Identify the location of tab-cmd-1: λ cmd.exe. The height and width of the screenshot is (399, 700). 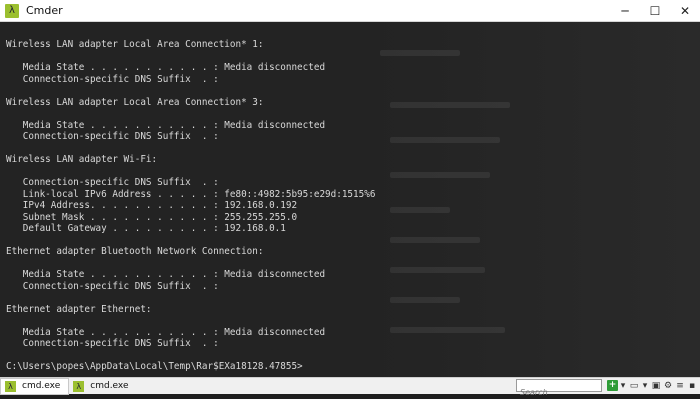
(35, 386).